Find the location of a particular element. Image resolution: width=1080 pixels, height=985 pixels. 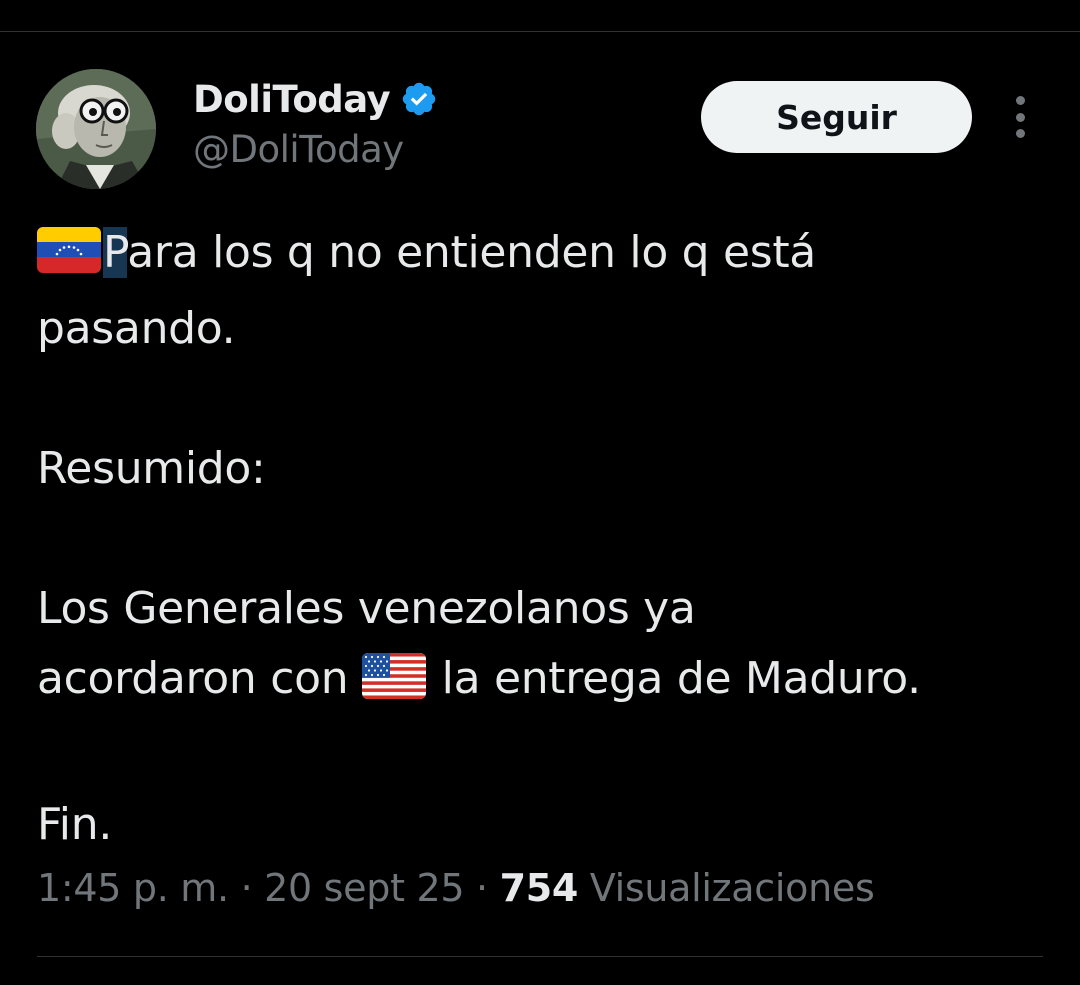

tweet-line: Para los q no entienden lo q está is located at coordinates (542, 256).